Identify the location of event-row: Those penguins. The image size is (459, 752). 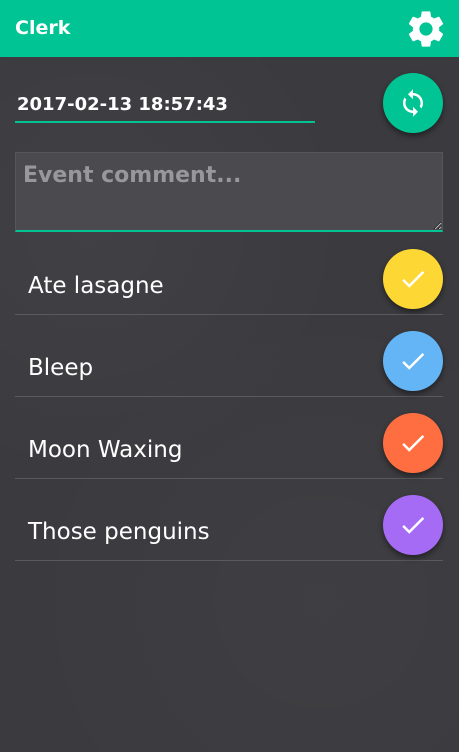
(229, 520).